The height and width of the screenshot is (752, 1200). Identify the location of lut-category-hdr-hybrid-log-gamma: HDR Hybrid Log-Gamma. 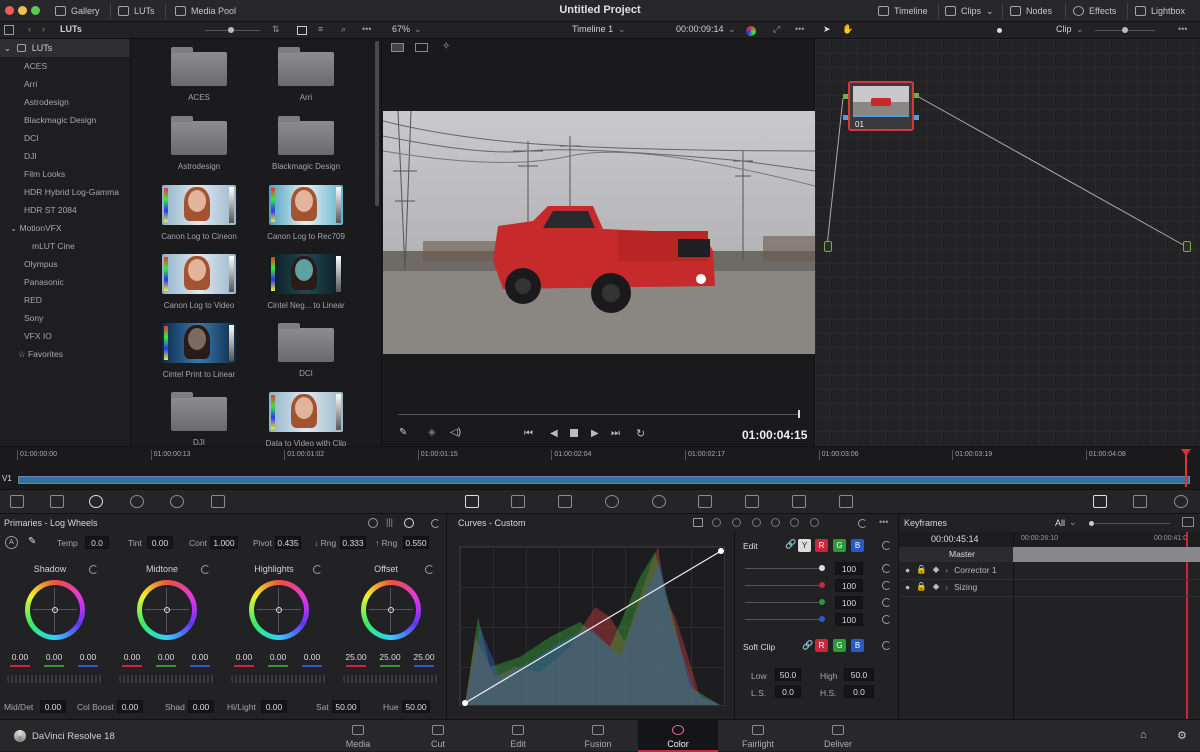
(65, 192).